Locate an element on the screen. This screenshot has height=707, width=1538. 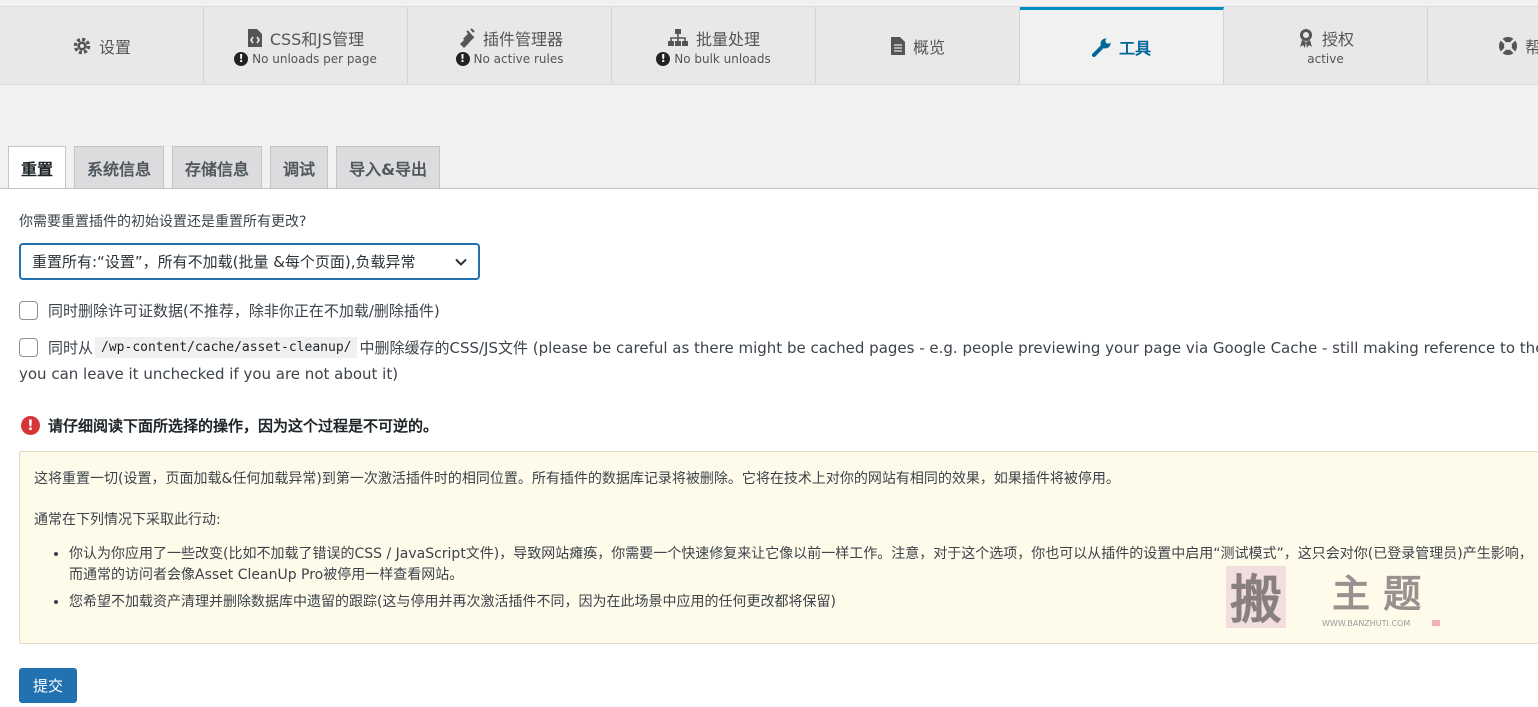
irreversible-warning: ! 请仔细阅读下面所选择的操作，因为这个过程是不可逆的。 is located at coordinates (229, 425).